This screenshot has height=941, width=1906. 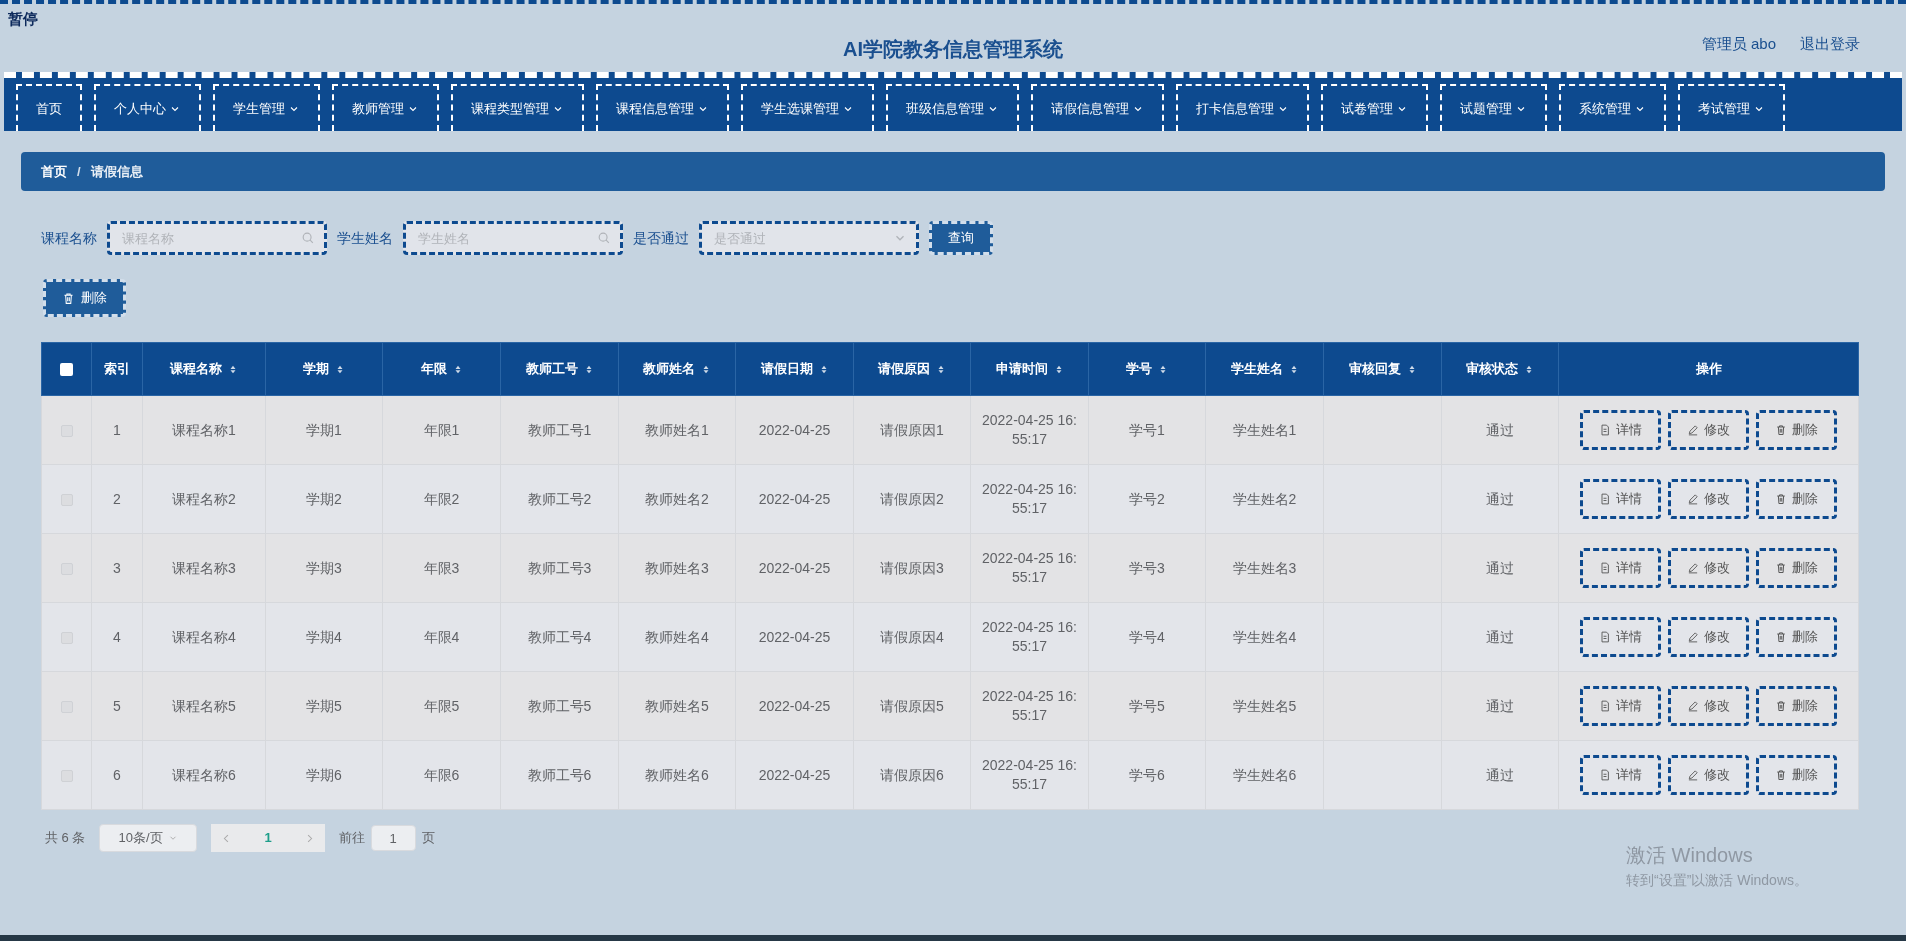 I want to click on filter-label: 是否通过, so click(x=661, y=238).